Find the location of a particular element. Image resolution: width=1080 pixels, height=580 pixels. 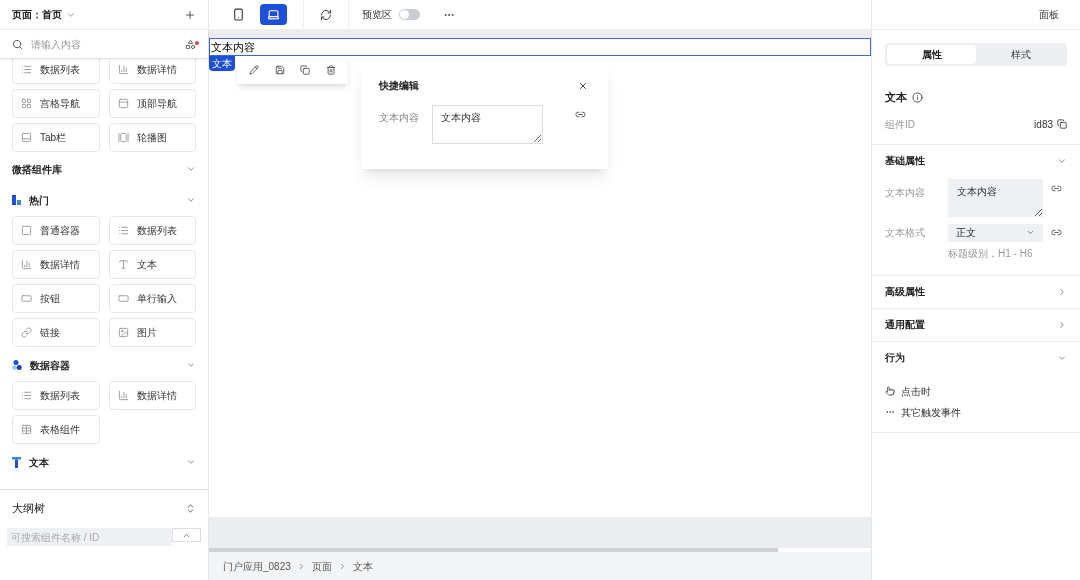

component-card: 链接 is located at coordinates (56, 332).